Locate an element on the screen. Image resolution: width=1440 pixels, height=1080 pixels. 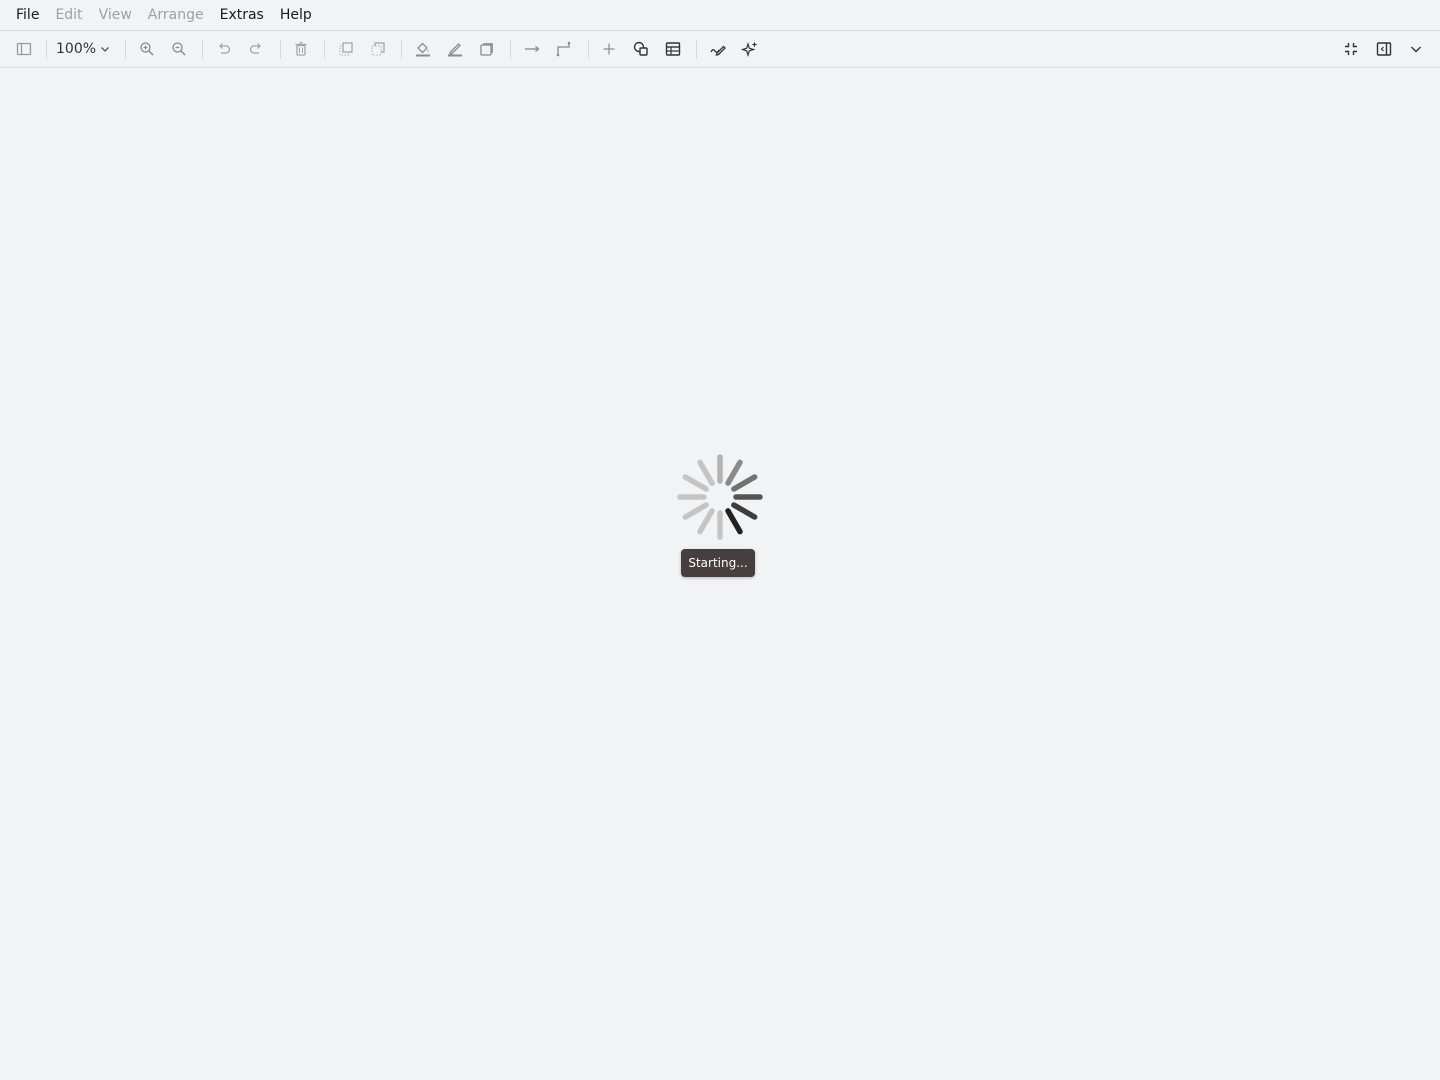
format-panel-button is located at coordinates (24, 49).